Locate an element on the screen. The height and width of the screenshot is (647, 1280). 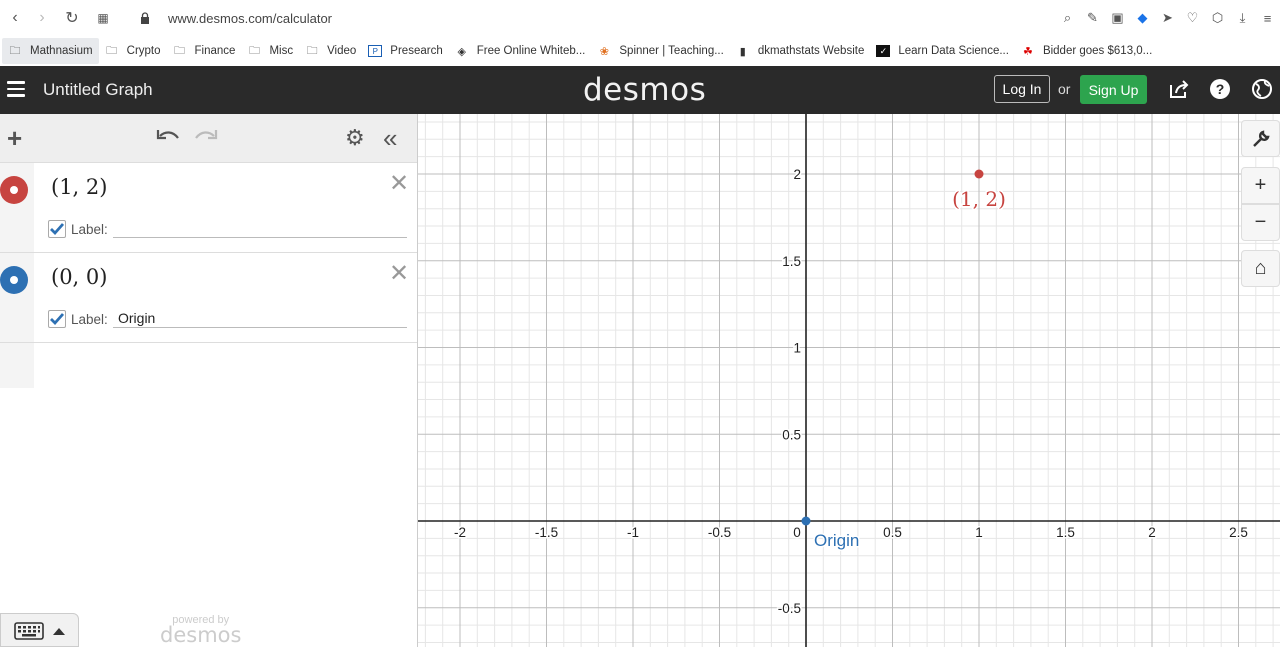
new-expression-gutter is located at coordinates (17, 365).